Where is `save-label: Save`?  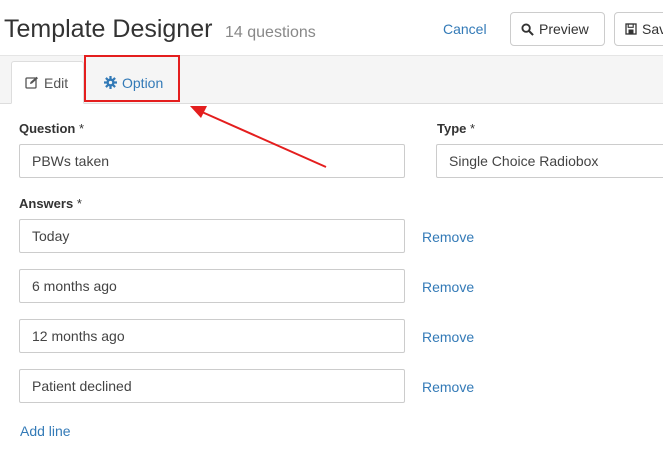
save-label: Save is located at coordinates (652, 29).